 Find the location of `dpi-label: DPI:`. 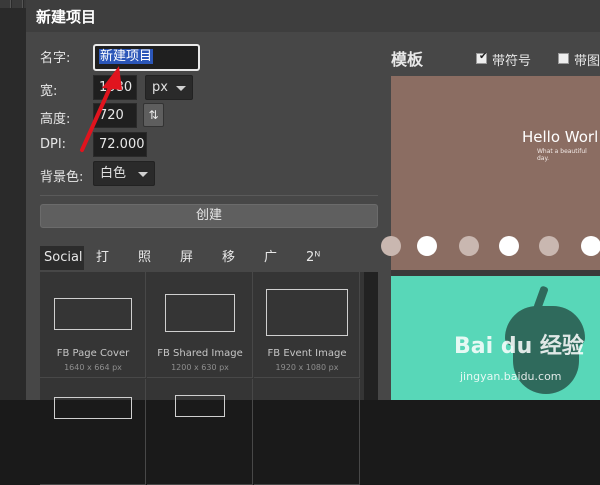

dpi-label: DPI: is located at coordinates (53, 144).